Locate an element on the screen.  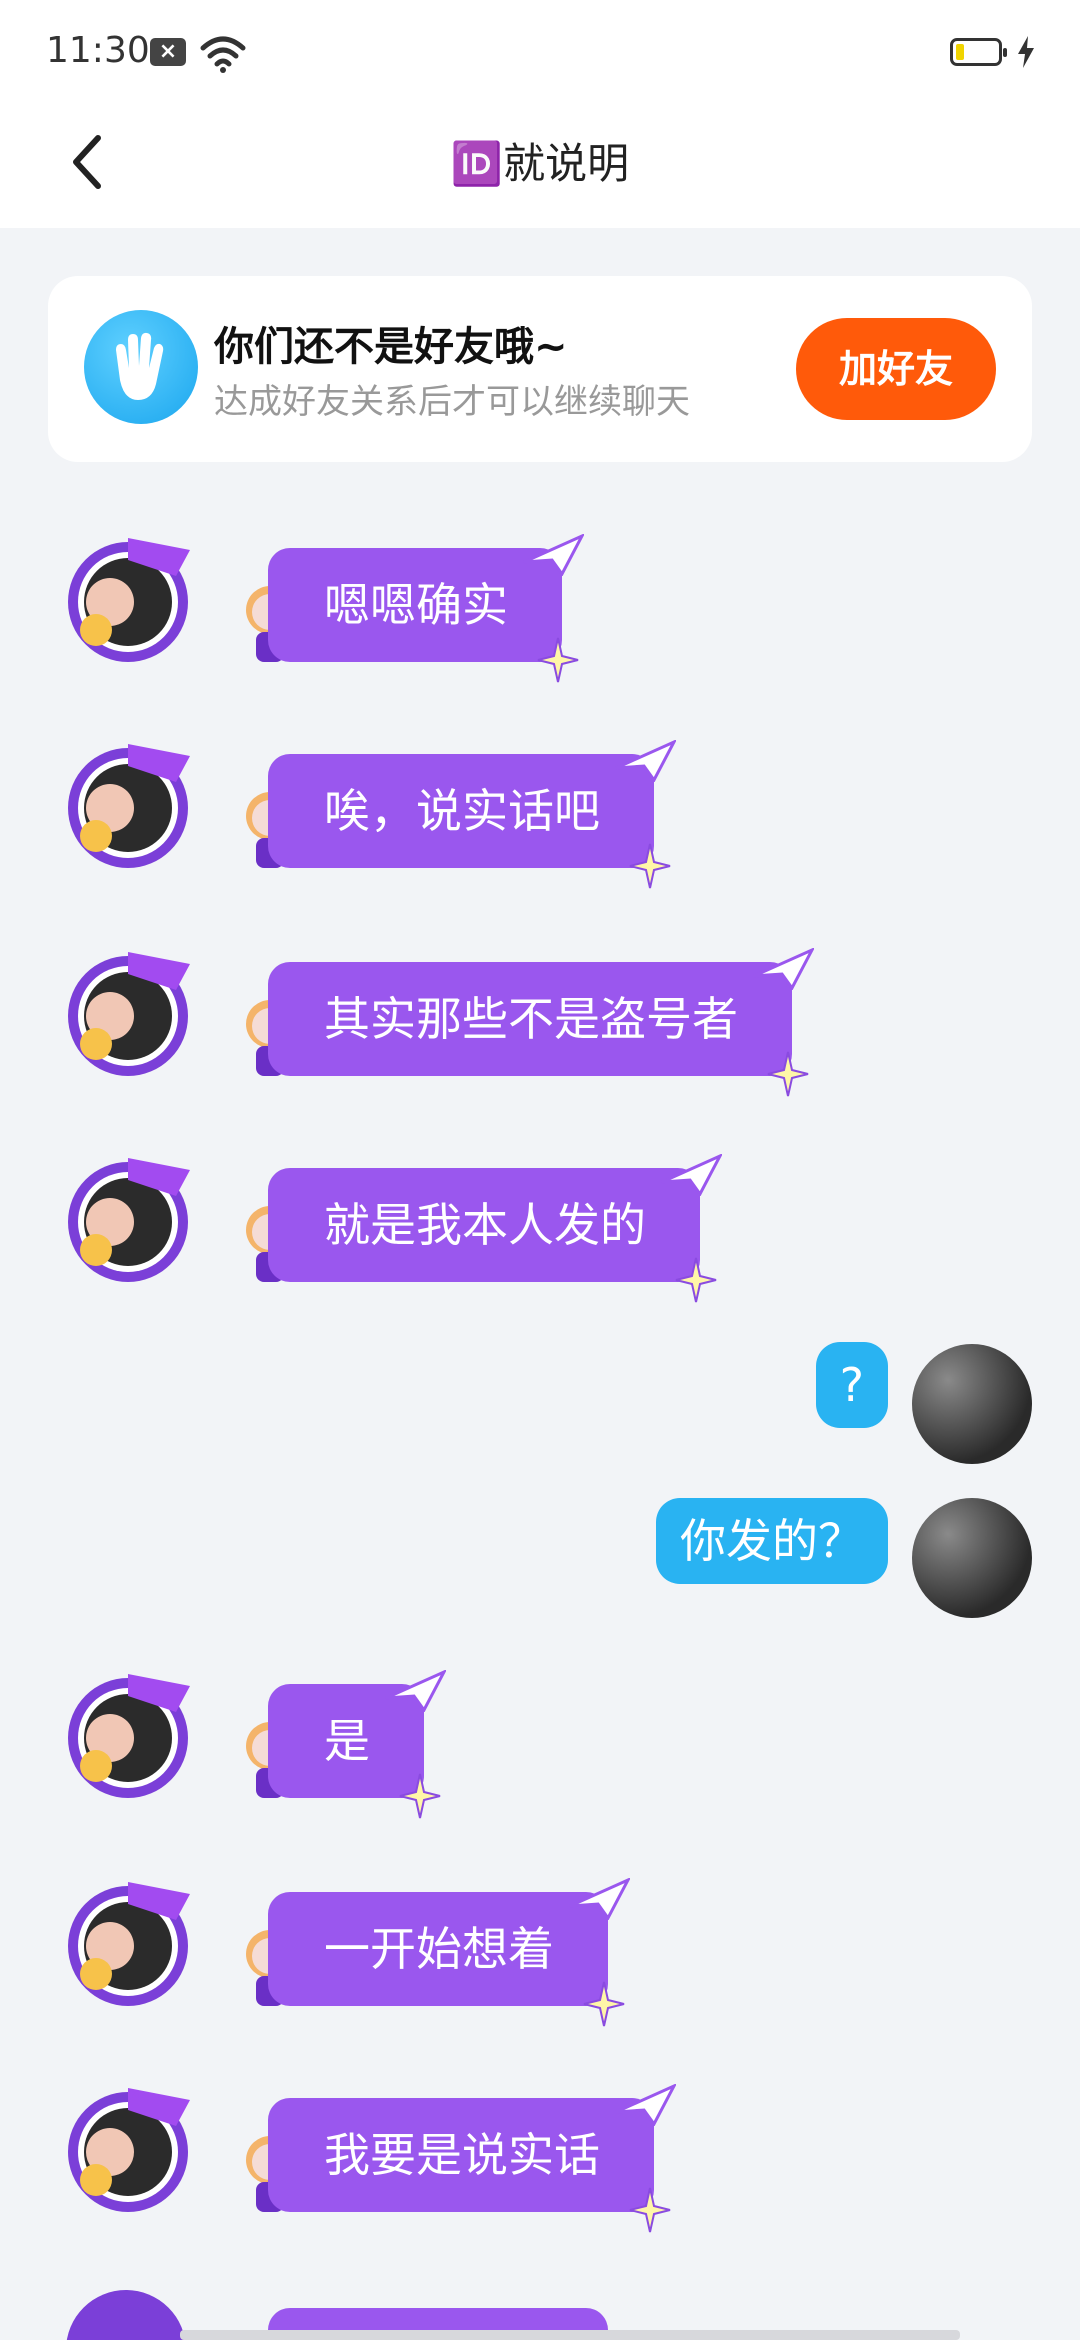
status-bar: 11:30 × is located at coordinates (540, 50).